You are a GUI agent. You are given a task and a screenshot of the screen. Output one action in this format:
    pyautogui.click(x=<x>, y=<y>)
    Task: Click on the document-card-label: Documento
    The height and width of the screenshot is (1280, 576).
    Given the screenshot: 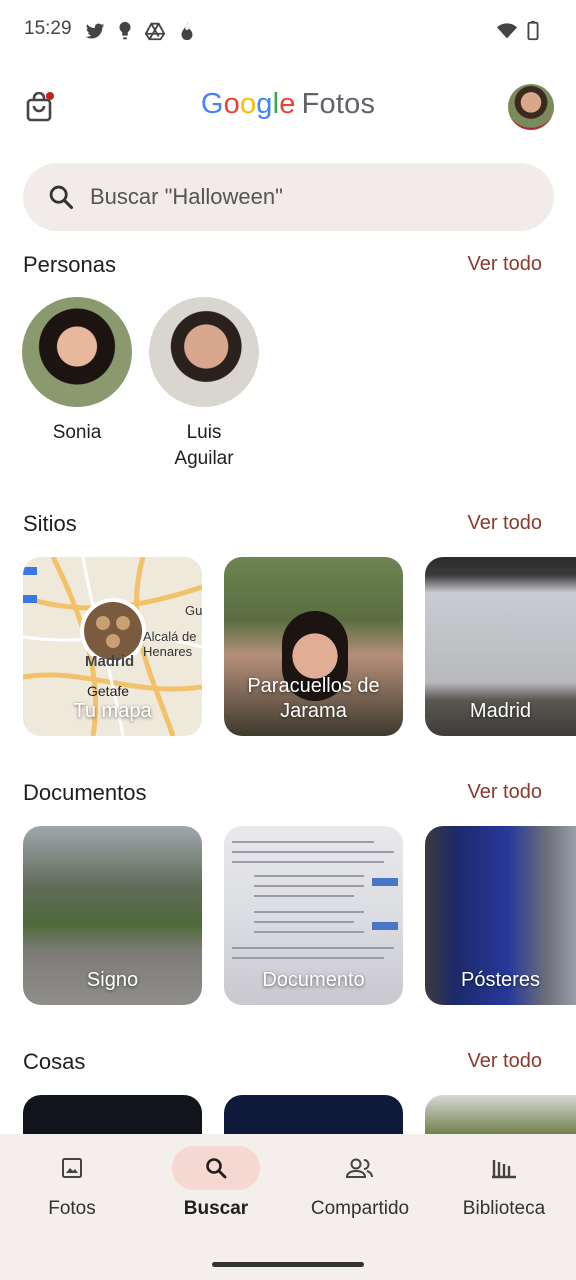 What is the action you would take?
    pyautogui.click(x=313, y=980)
    